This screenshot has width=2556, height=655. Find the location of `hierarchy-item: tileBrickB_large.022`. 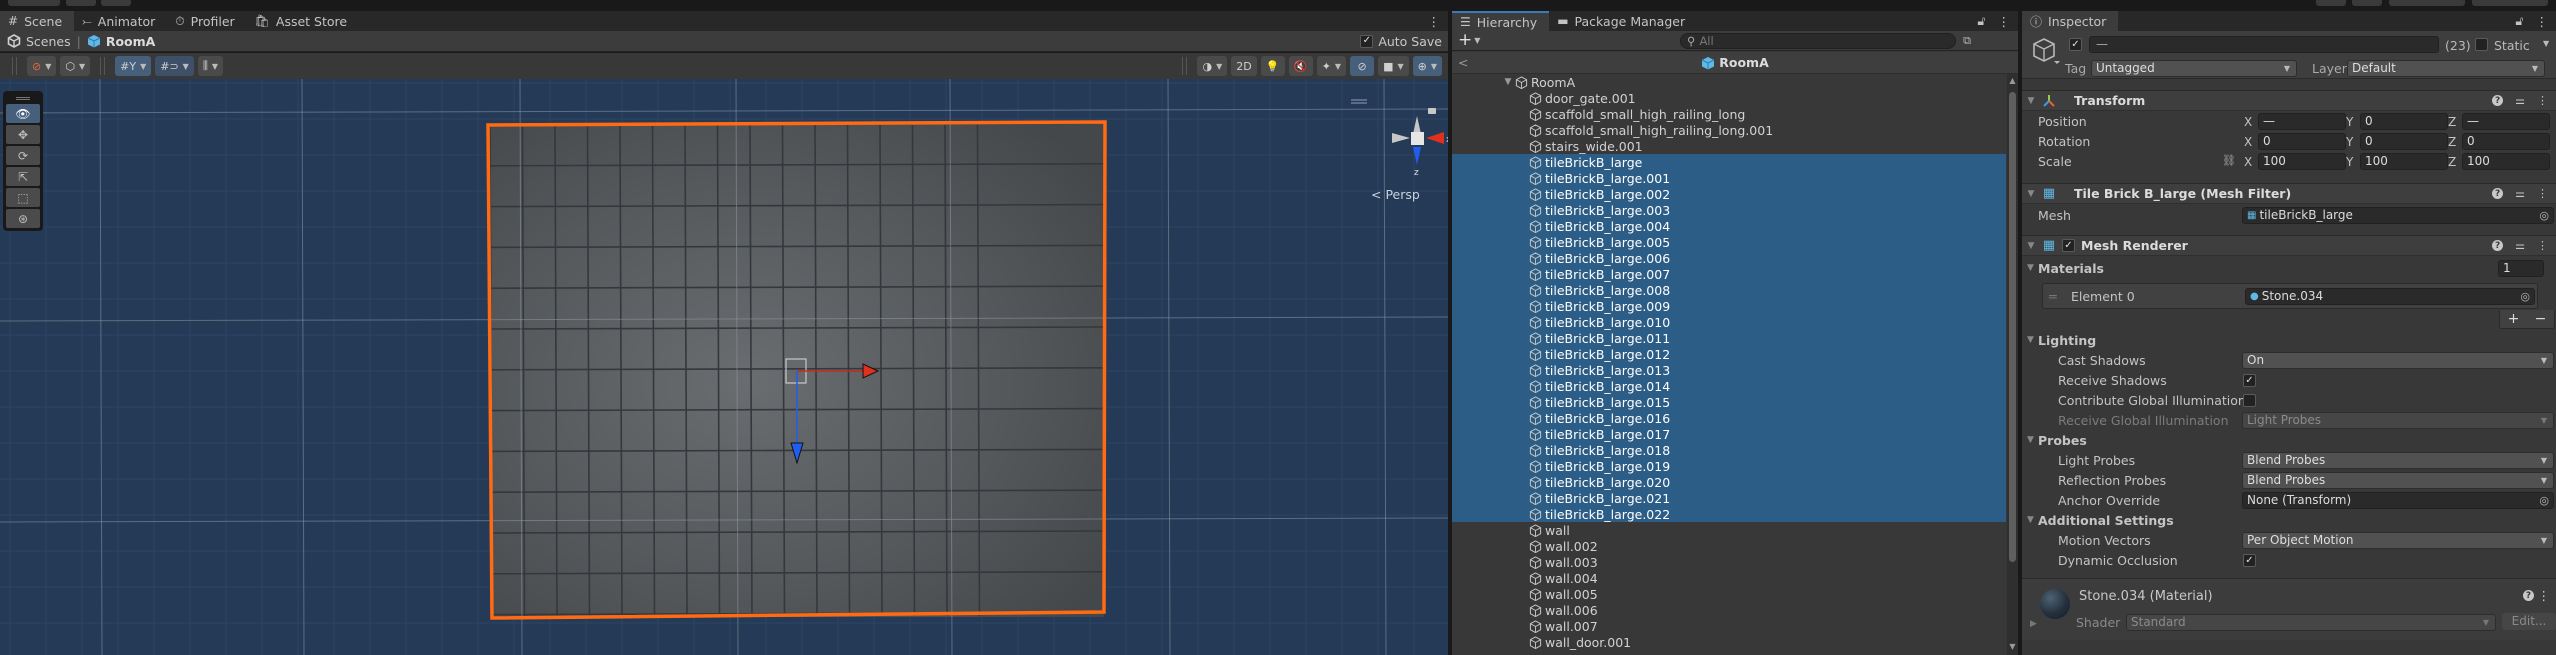

hierarchy-item: tileBrickB_large.022 is located at coordinates (1729, 514).